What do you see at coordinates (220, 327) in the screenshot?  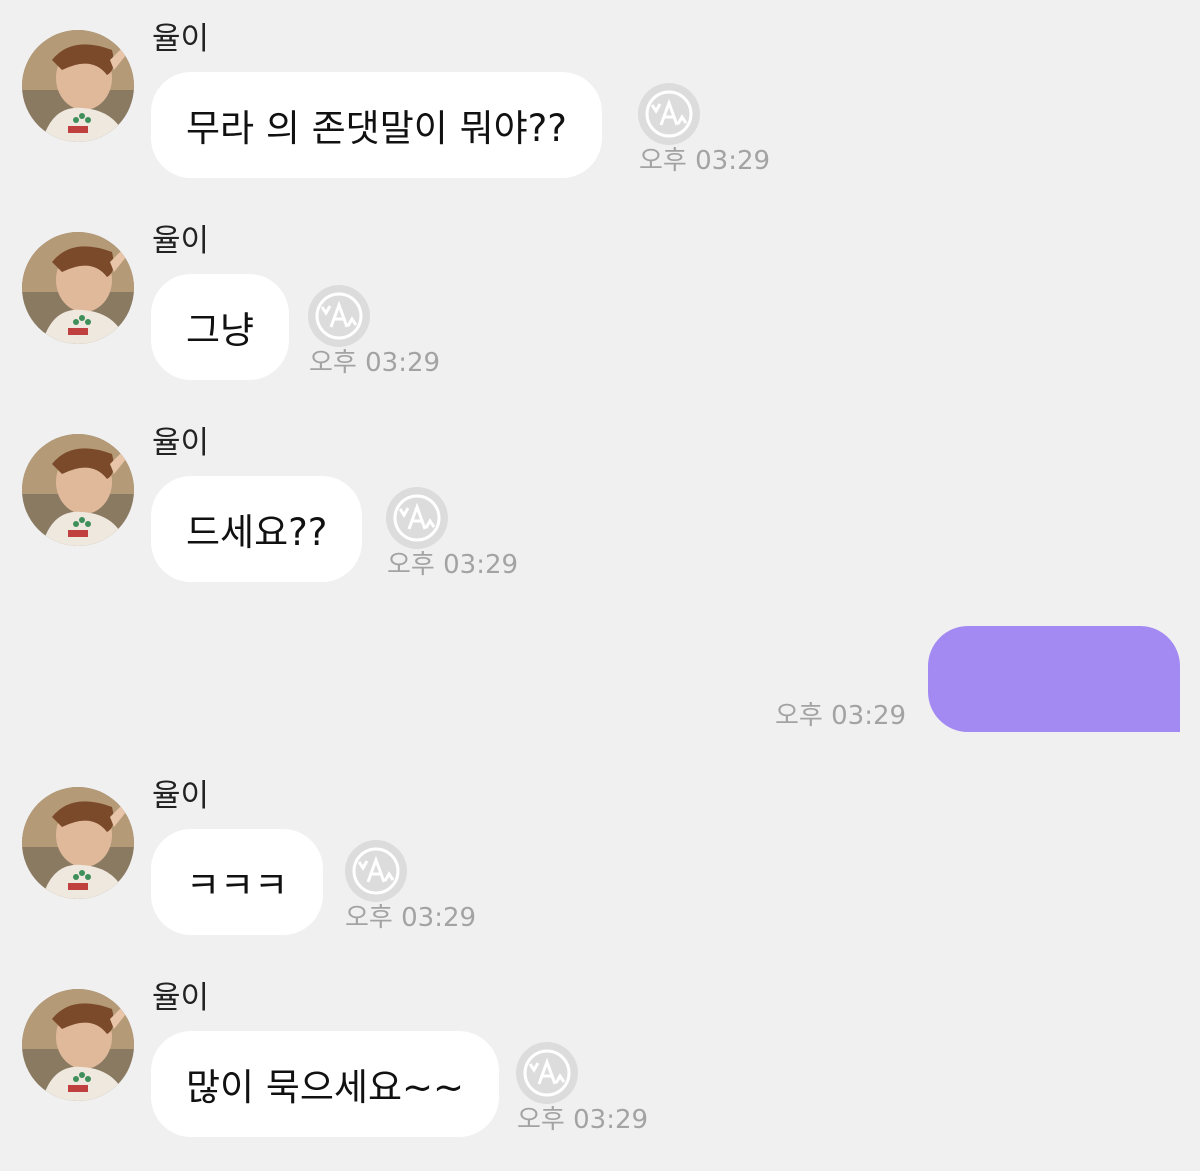 I see `message-bubble: 그냥` at bounding box center [220, 327].